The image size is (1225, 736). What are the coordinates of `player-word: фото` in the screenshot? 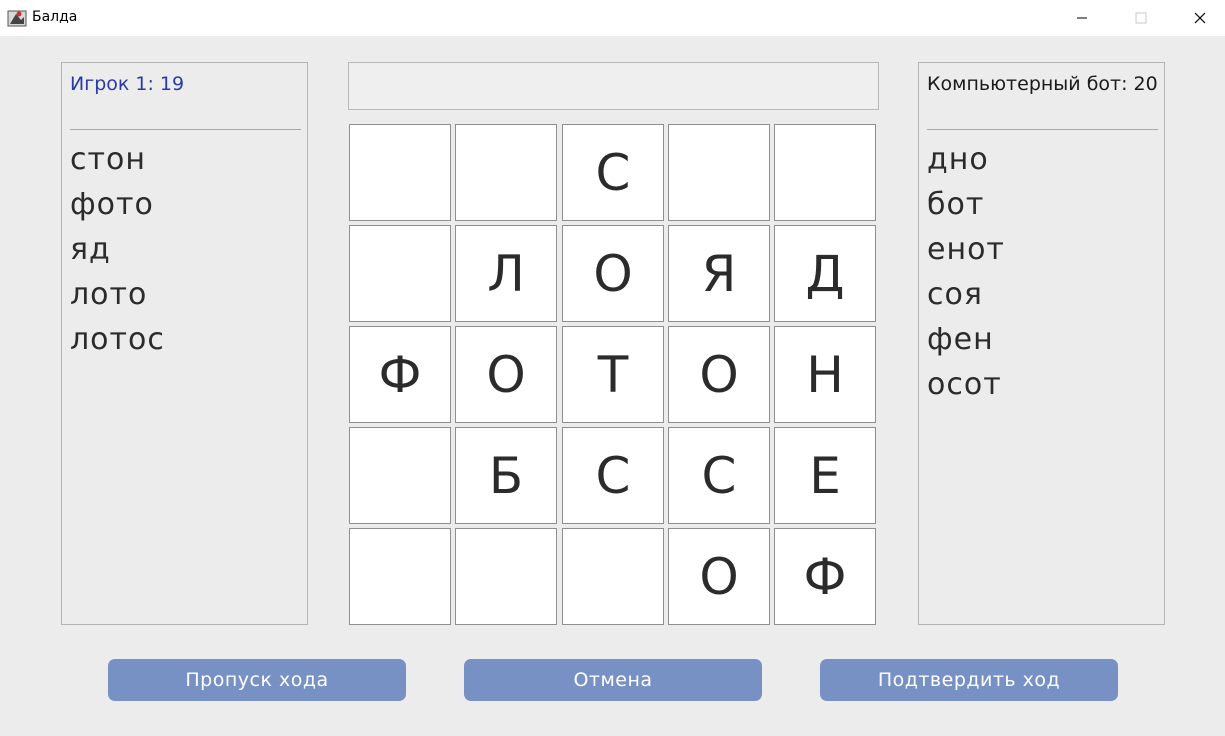 It's located at (112, 204).